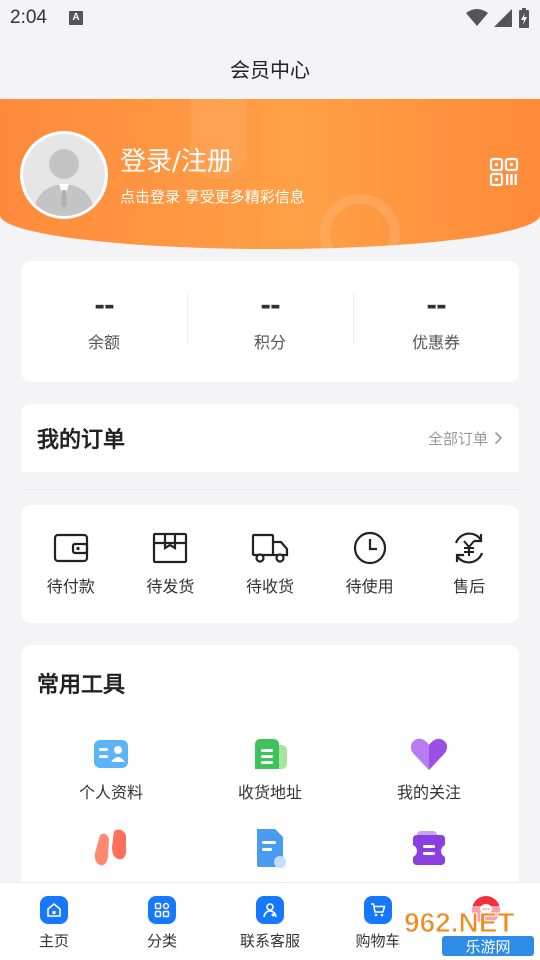  Describe the element at coordinates (469, 586) in the screenshot. I see `order-label: 售后` at that location.